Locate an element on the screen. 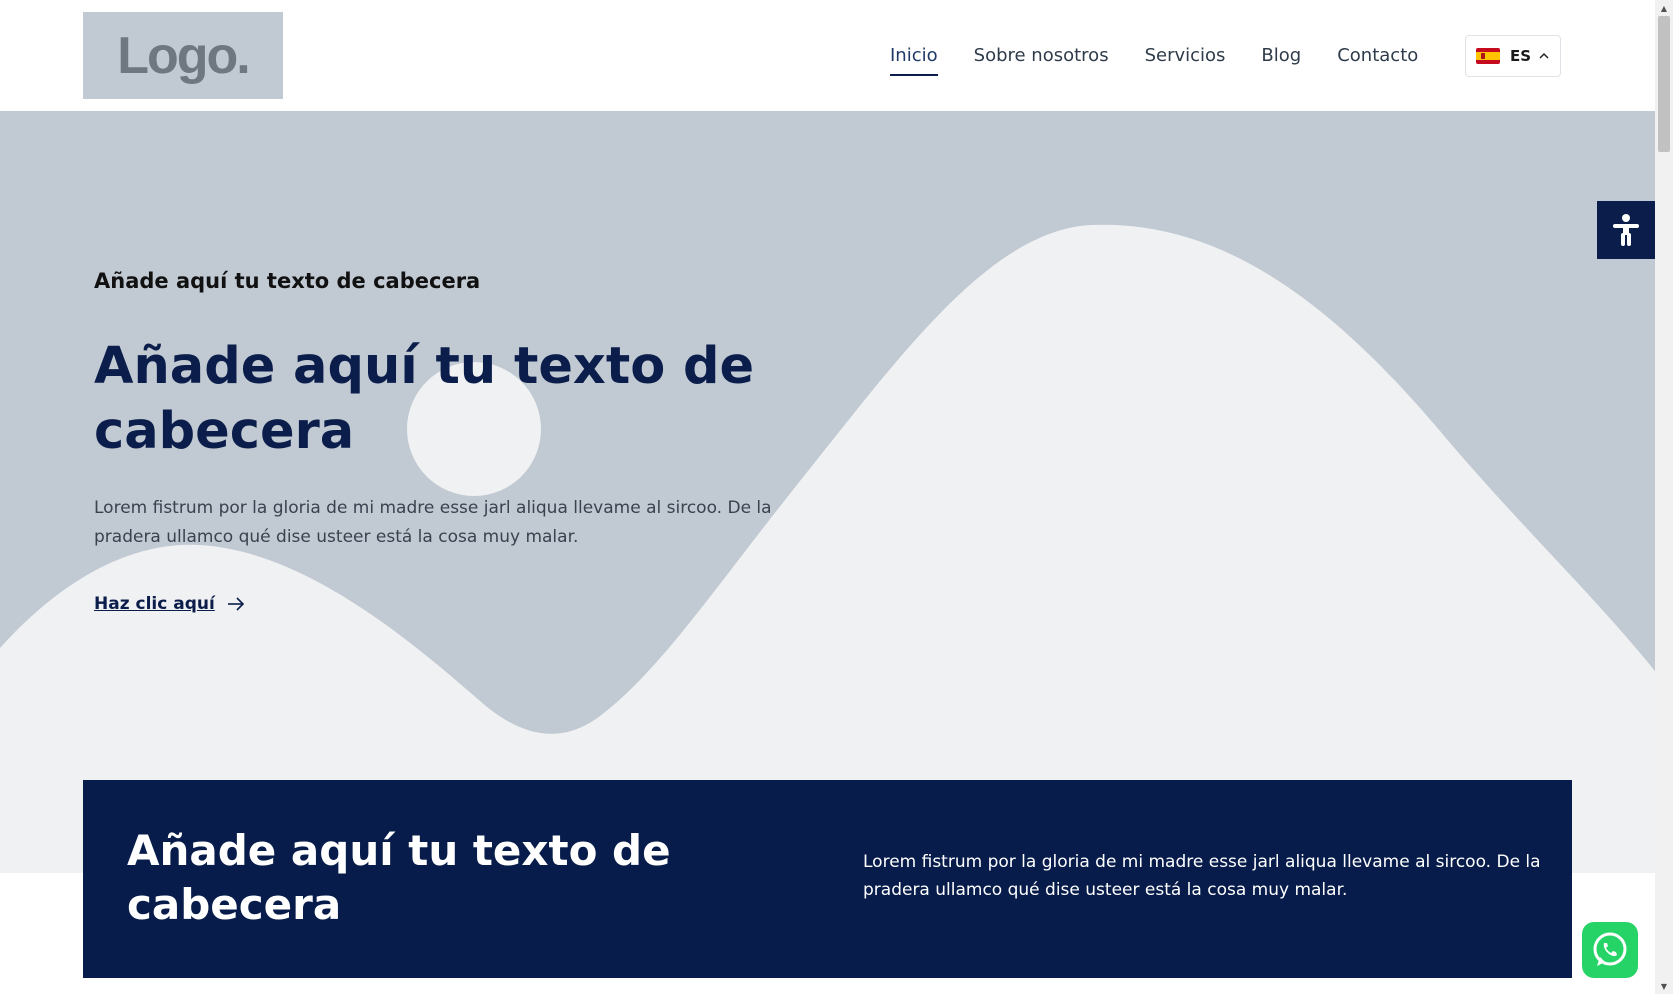  logo-text: Logo. is located at coordinates (184, 55).